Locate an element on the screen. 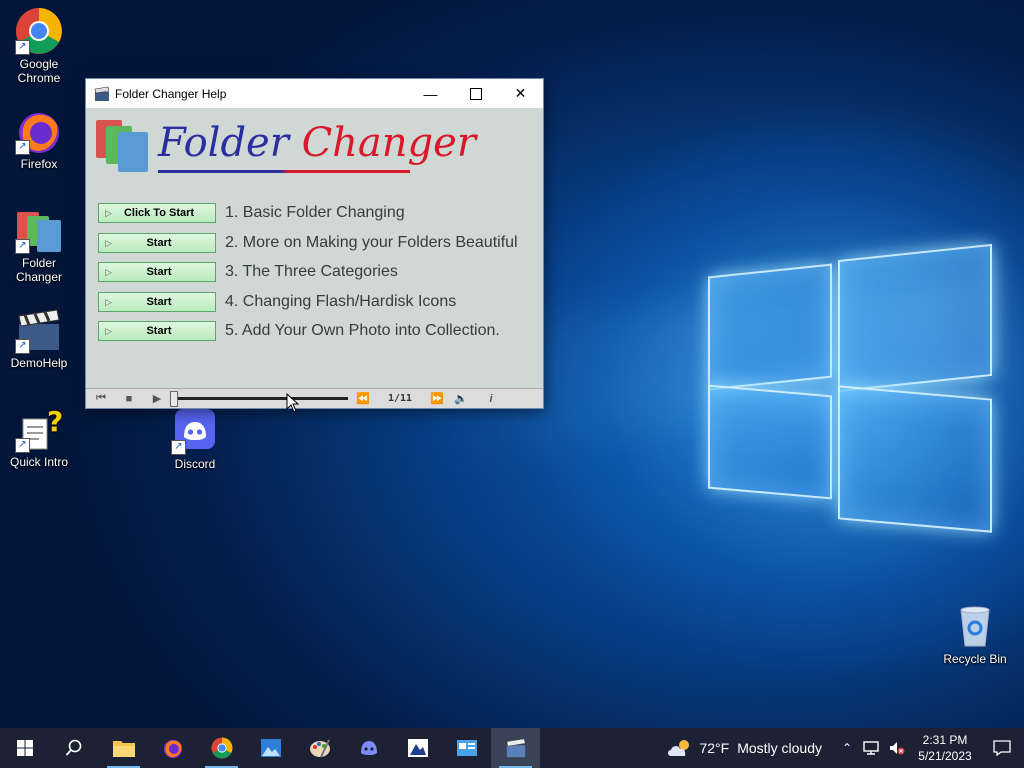 The height and width of the screenshot is (768, 1024). desktop-icon-quick-intro: ? ↗ Quick Intro is located at coordinates (39, 437).